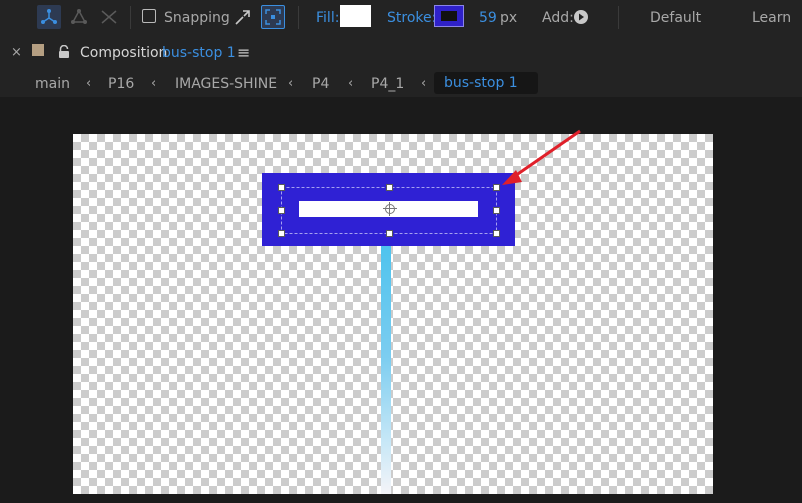 This screenshot has height=503, width=802. I want to click on workspace-learn: Learn, so click(771, 17).